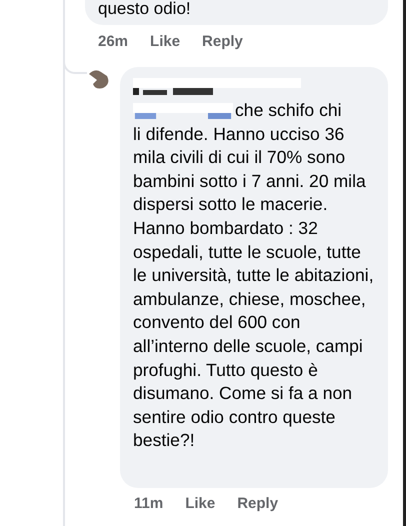 The width and height of the screenshot is (406, 526). Describe the element at coordinates (288, 110) in the screenshot. I see `comment-text: che schifo chi` at that location.